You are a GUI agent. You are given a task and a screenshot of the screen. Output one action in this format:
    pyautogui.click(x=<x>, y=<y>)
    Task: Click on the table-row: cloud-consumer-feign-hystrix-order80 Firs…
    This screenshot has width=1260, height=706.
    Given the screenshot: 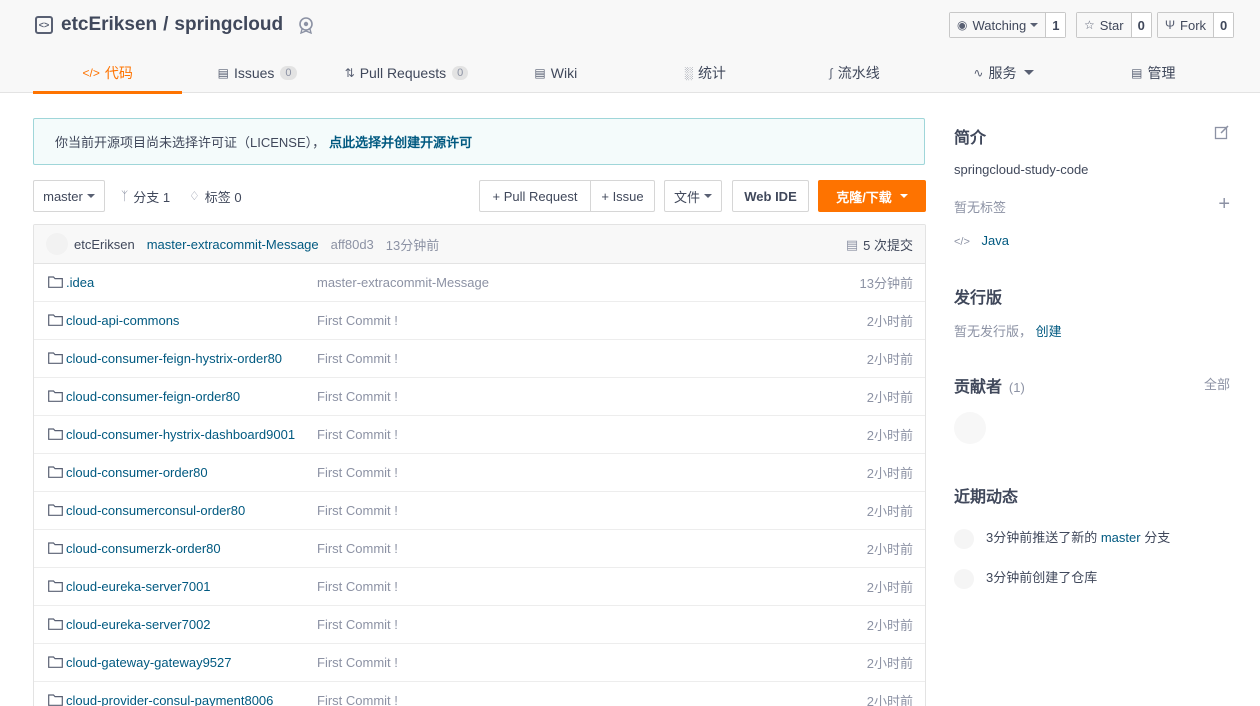 What is the action you would take?
    pyautogui.click(x=479, y=359)
    